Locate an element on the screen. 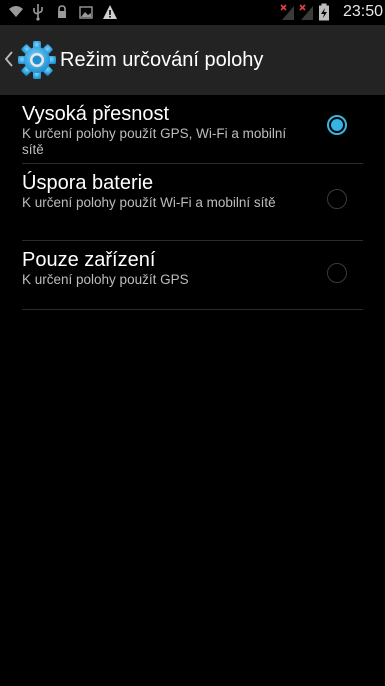  image-icon is located at coordinates (86, 12).